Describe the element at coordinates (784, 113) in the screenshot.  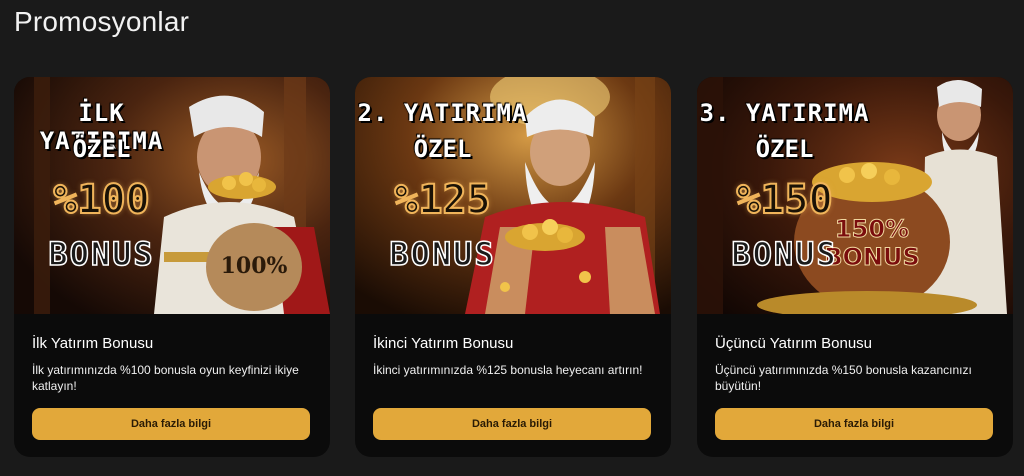
I see `banner-line-1: 3. YATIRIMA` at that location.